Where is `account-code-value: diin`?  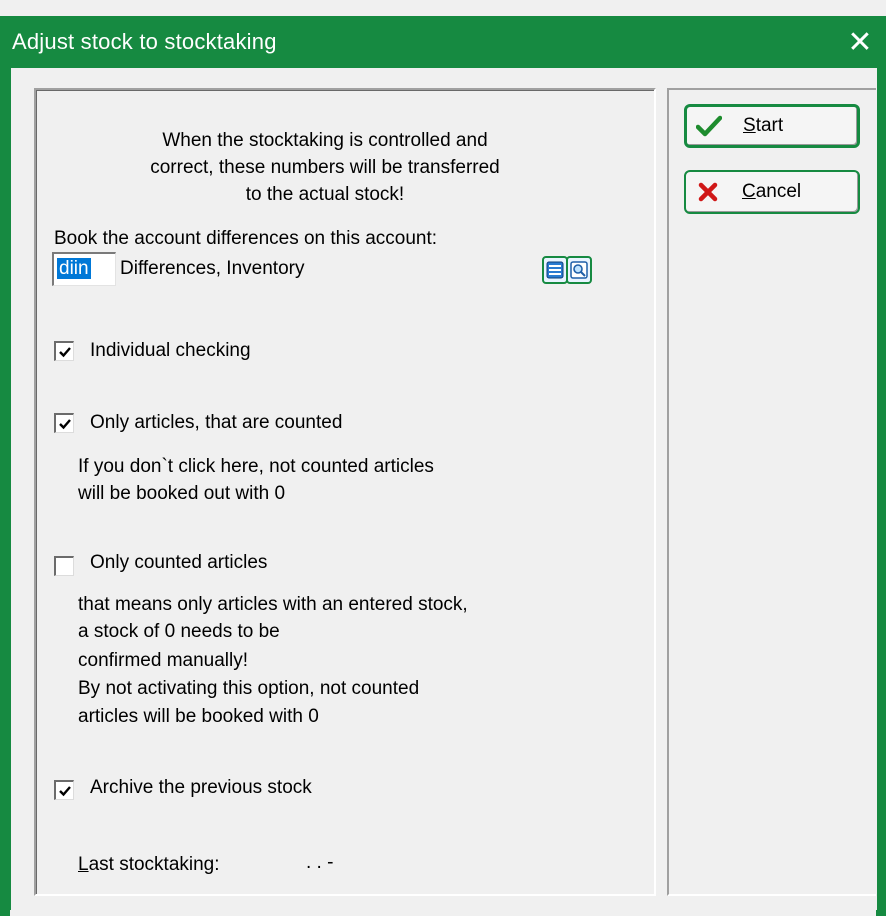
account-code-value: diin is located at coordinates (74, 268).